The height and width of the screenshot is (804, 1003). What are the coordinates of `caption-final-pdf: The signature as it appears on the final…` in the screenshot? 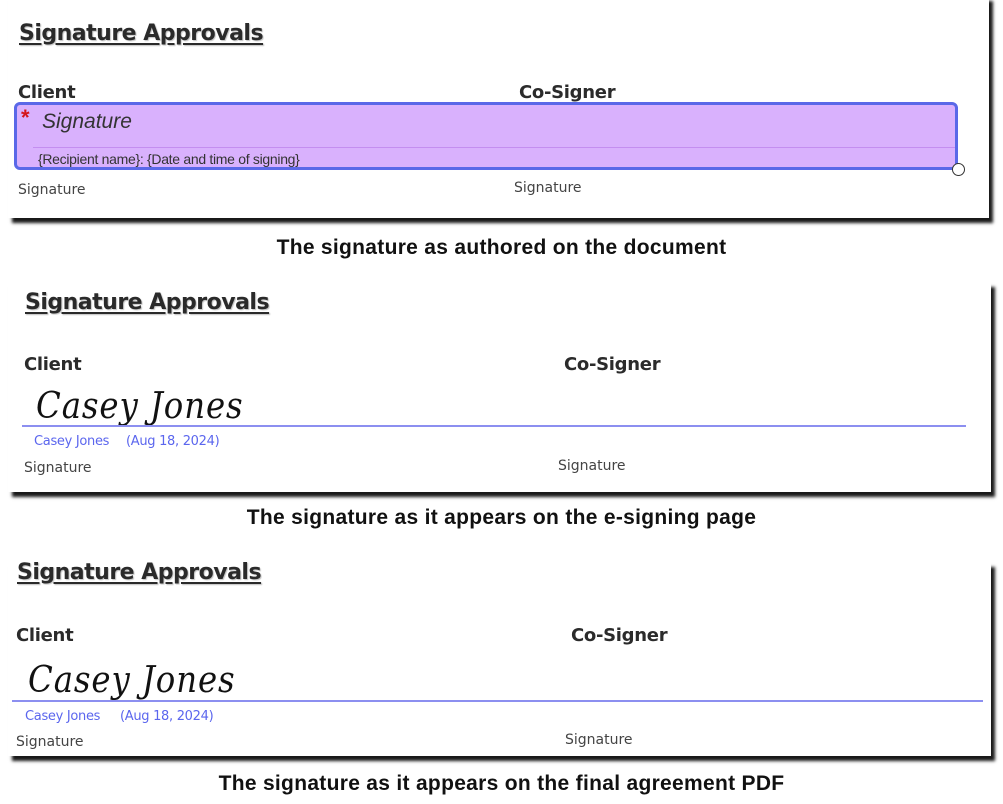 It's located at (501, 783).